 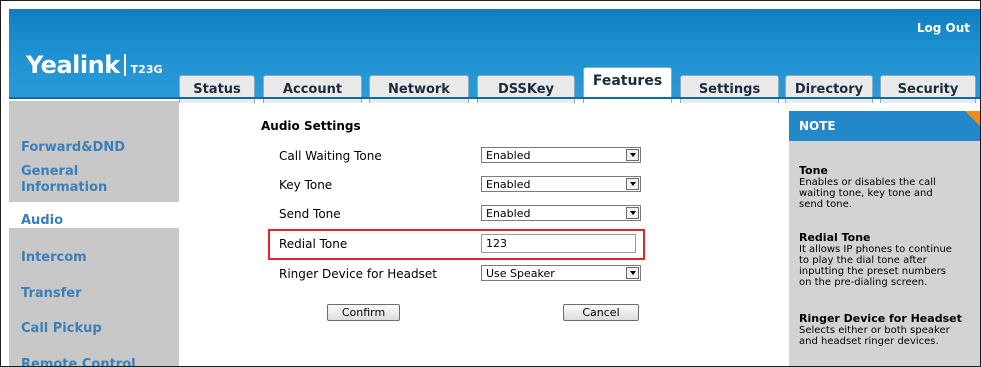 I want to click on ringer-device-select: Use Speaker, so click(x=561, y=273).